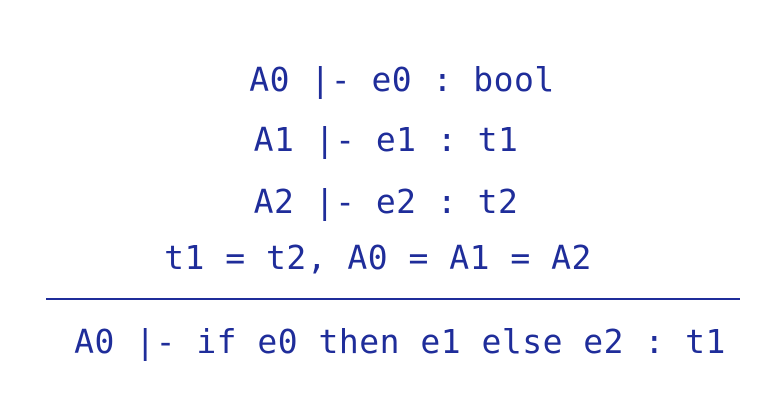 This screenshot has width=772, height=400. I want to click on premise-condition-typing: A0 |- e0 : bool, so click(402, 79).